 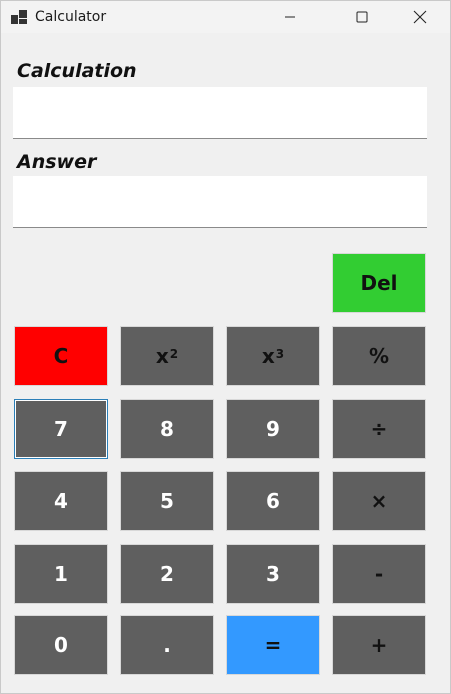 I want to click on one-button: 1, so click(x=61, y=574).